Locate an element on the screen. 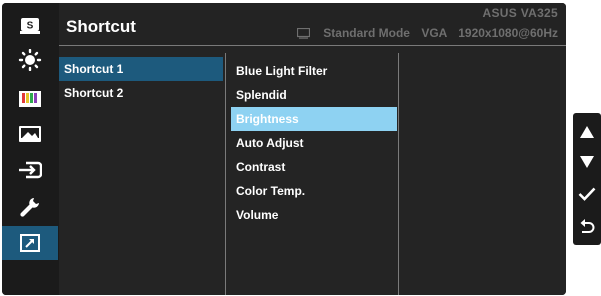  menu-icon-column: S is located at coordinates (30, 149).